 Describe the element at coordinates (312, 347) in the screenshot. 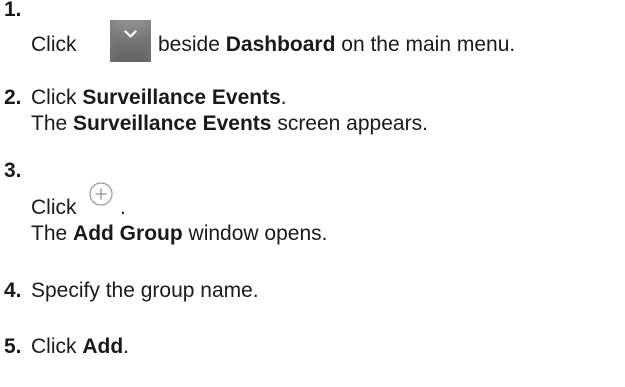

I see `step-5: 5. Click Add.` at that location.